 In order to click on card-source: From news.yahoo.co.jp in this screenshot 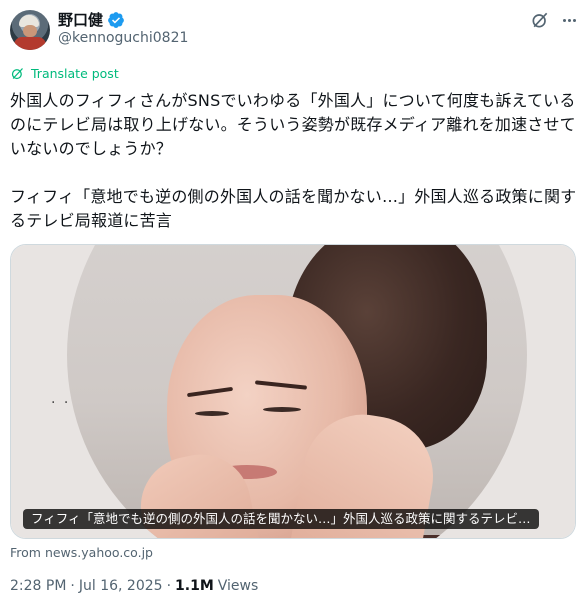, I will do `click(81, 552)`.